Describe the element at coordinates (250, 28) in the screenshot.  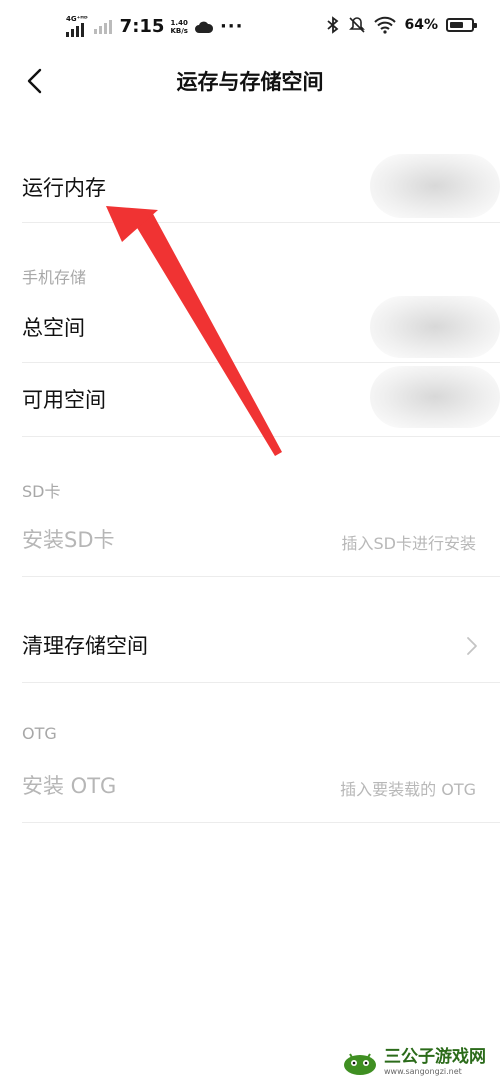
I see `status-bar: 4G⁺ᴴᴰ 7:15 1.40 KB/s ··· 64%` at that location.